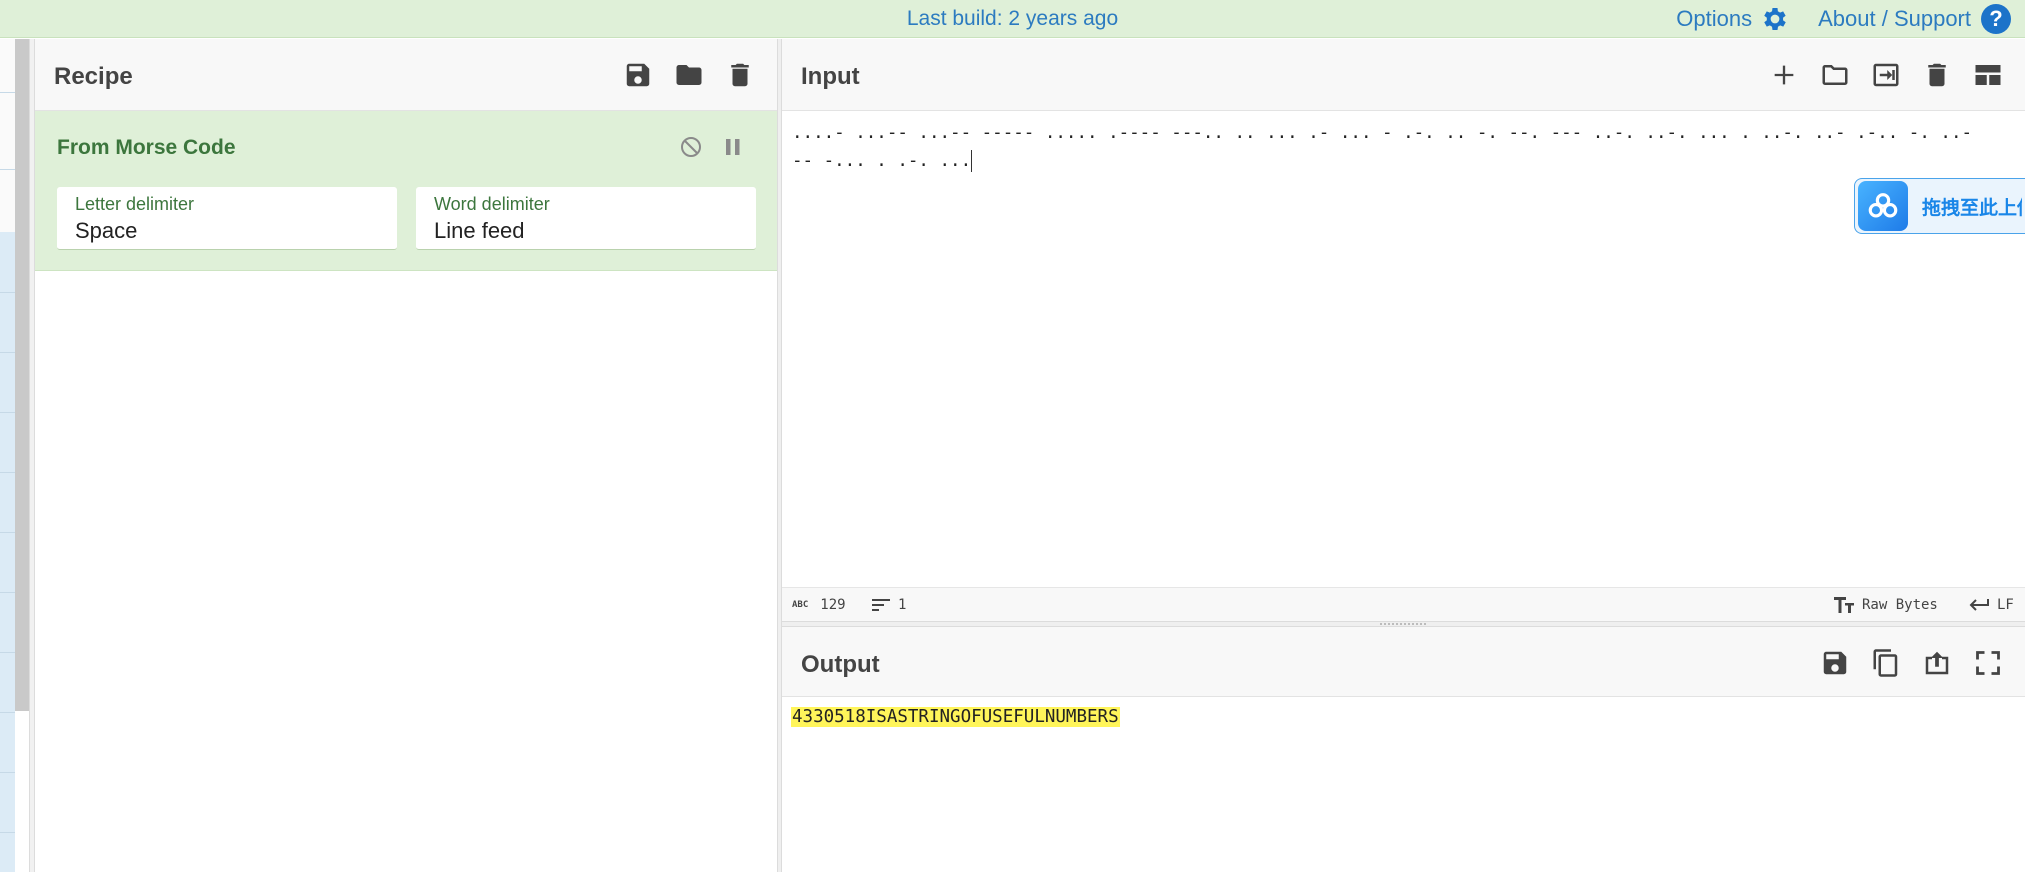  What do you see at coordinates (1900, 605) in the screenshot?
I see `encoding-value: Raw Bytes` at bounding box center [1900, 605].